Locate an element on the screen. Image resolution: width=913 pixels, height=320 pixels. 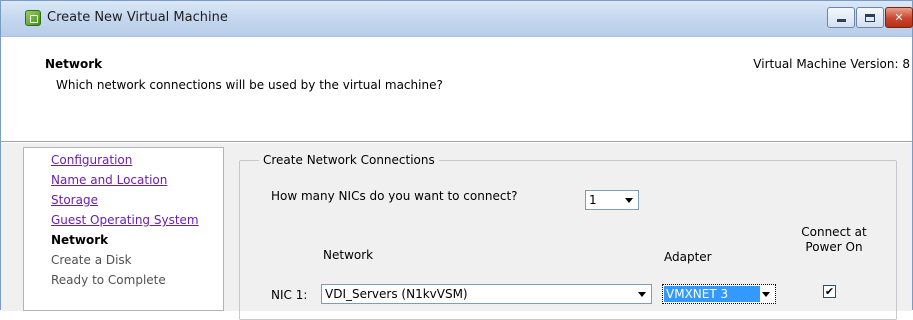
minimize-icon is located at coordinates (841, 20).